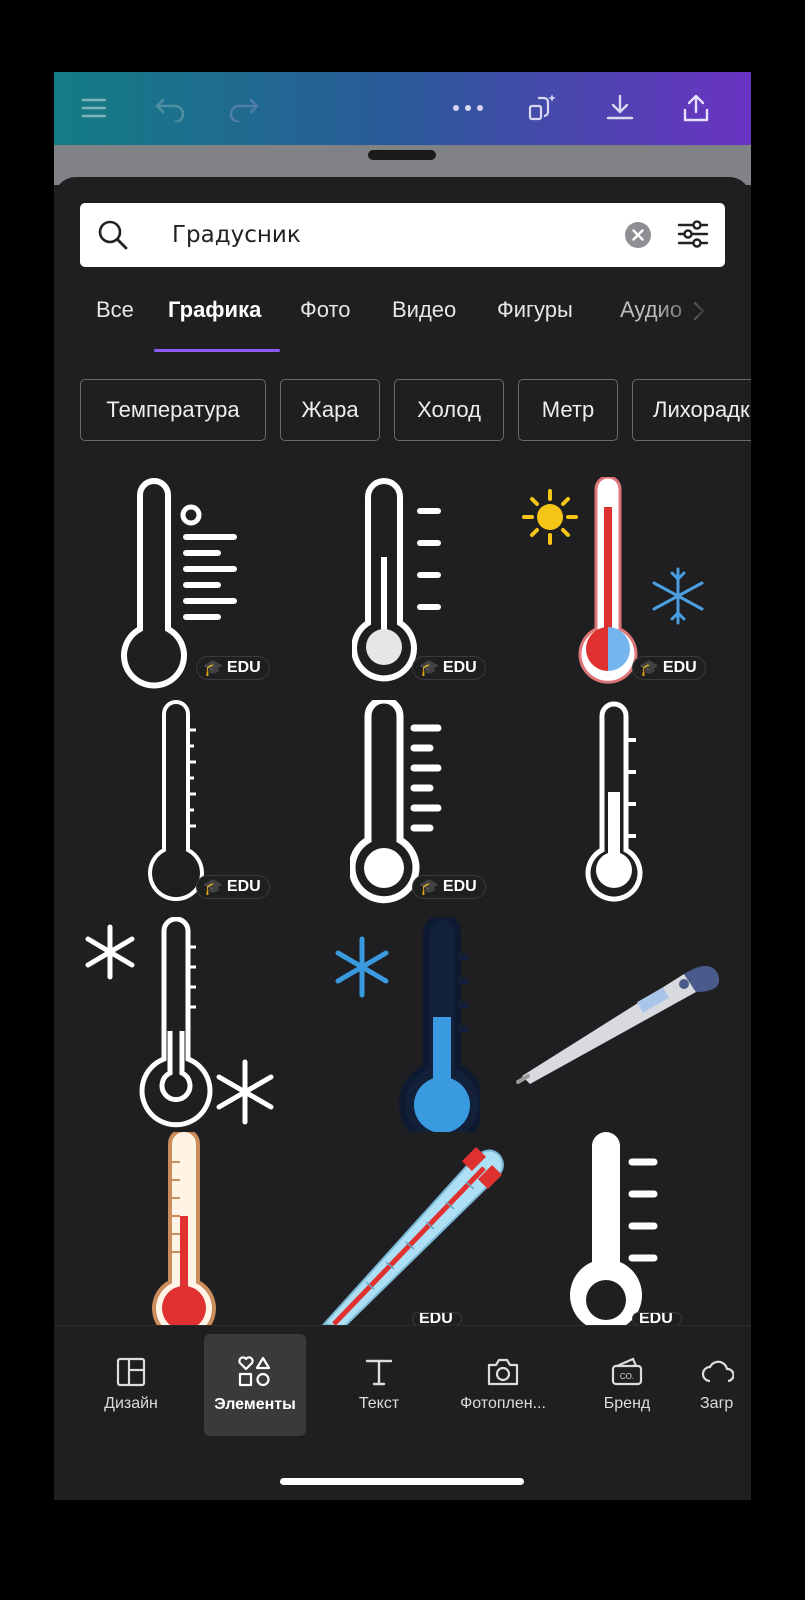  What do you see at coordinates (468, 108) in the screenshot?
I see `more-options-icon` at bounding box center [468, 108].